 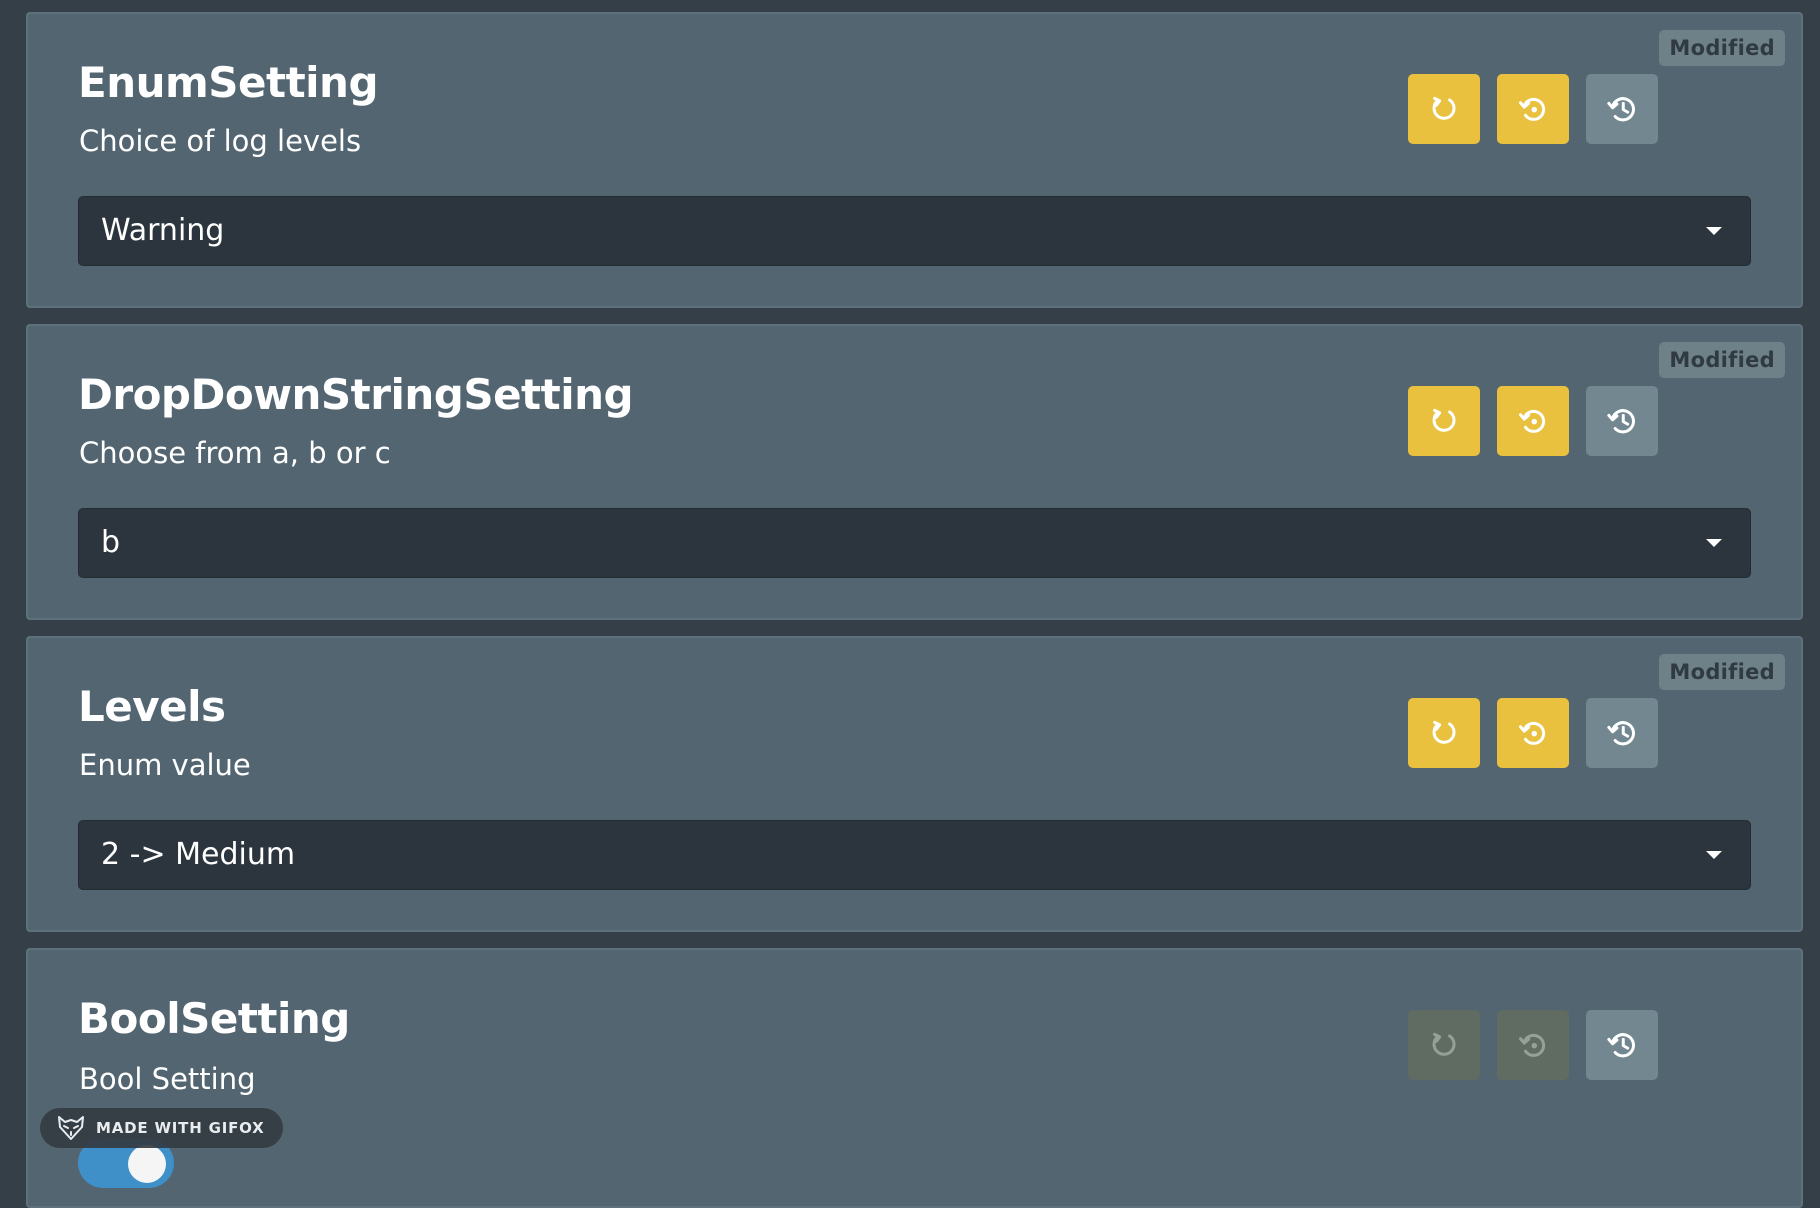 I want to click on dropdown-string-setting-dropdown: b, so click(x=914, y=543).